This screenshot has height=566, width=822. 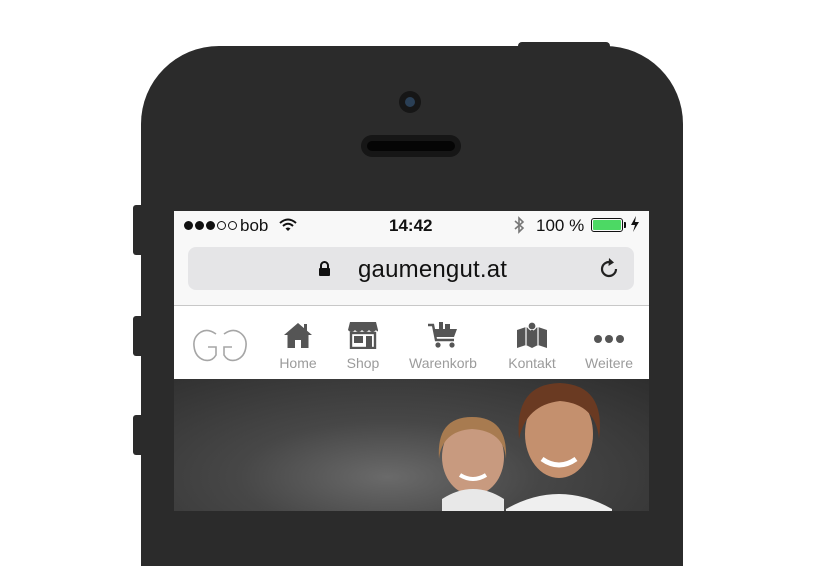 What do you see at coordinates (519, 227) in the screenshot?
I see `bluetooth-icon` at bounding box center [519, 227].